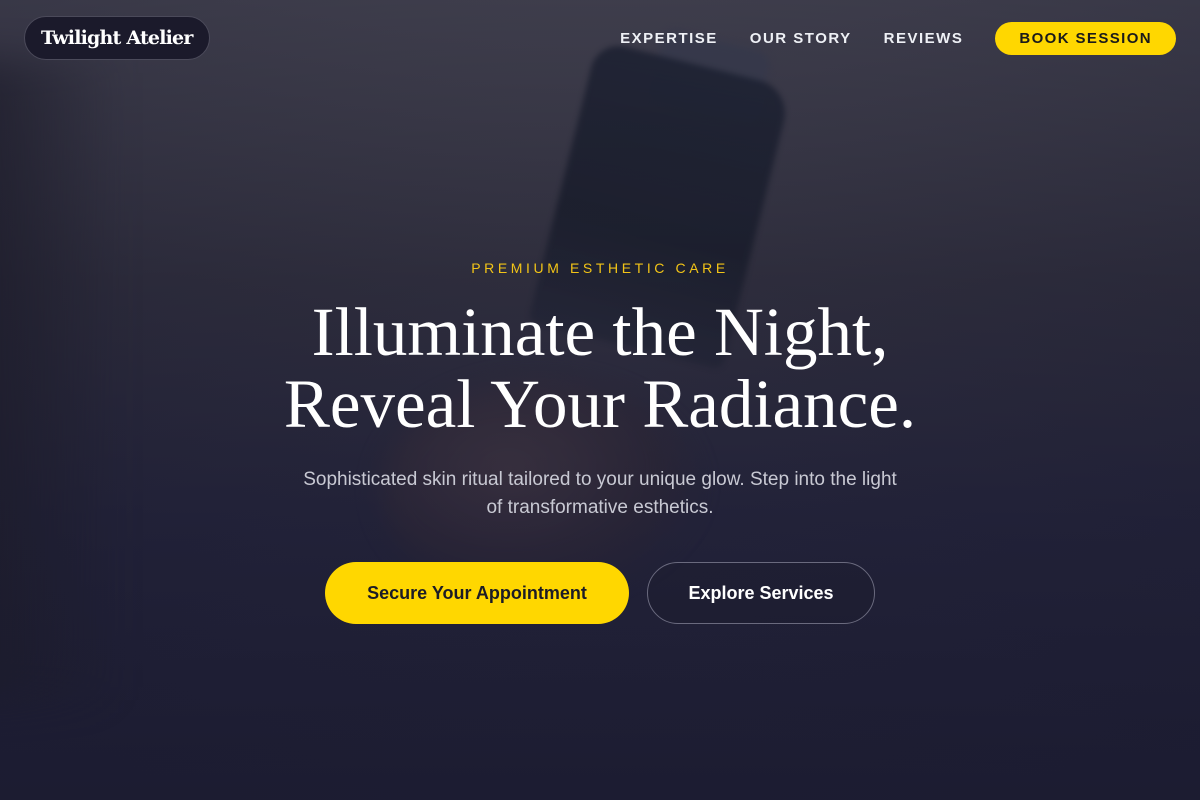 The image size is (1200, 800). What do you see at coordinates (477, 593) in the screenshot?
I see `secure-appointment-button: Secure Your Appointment` at bounding box center [477, 593].